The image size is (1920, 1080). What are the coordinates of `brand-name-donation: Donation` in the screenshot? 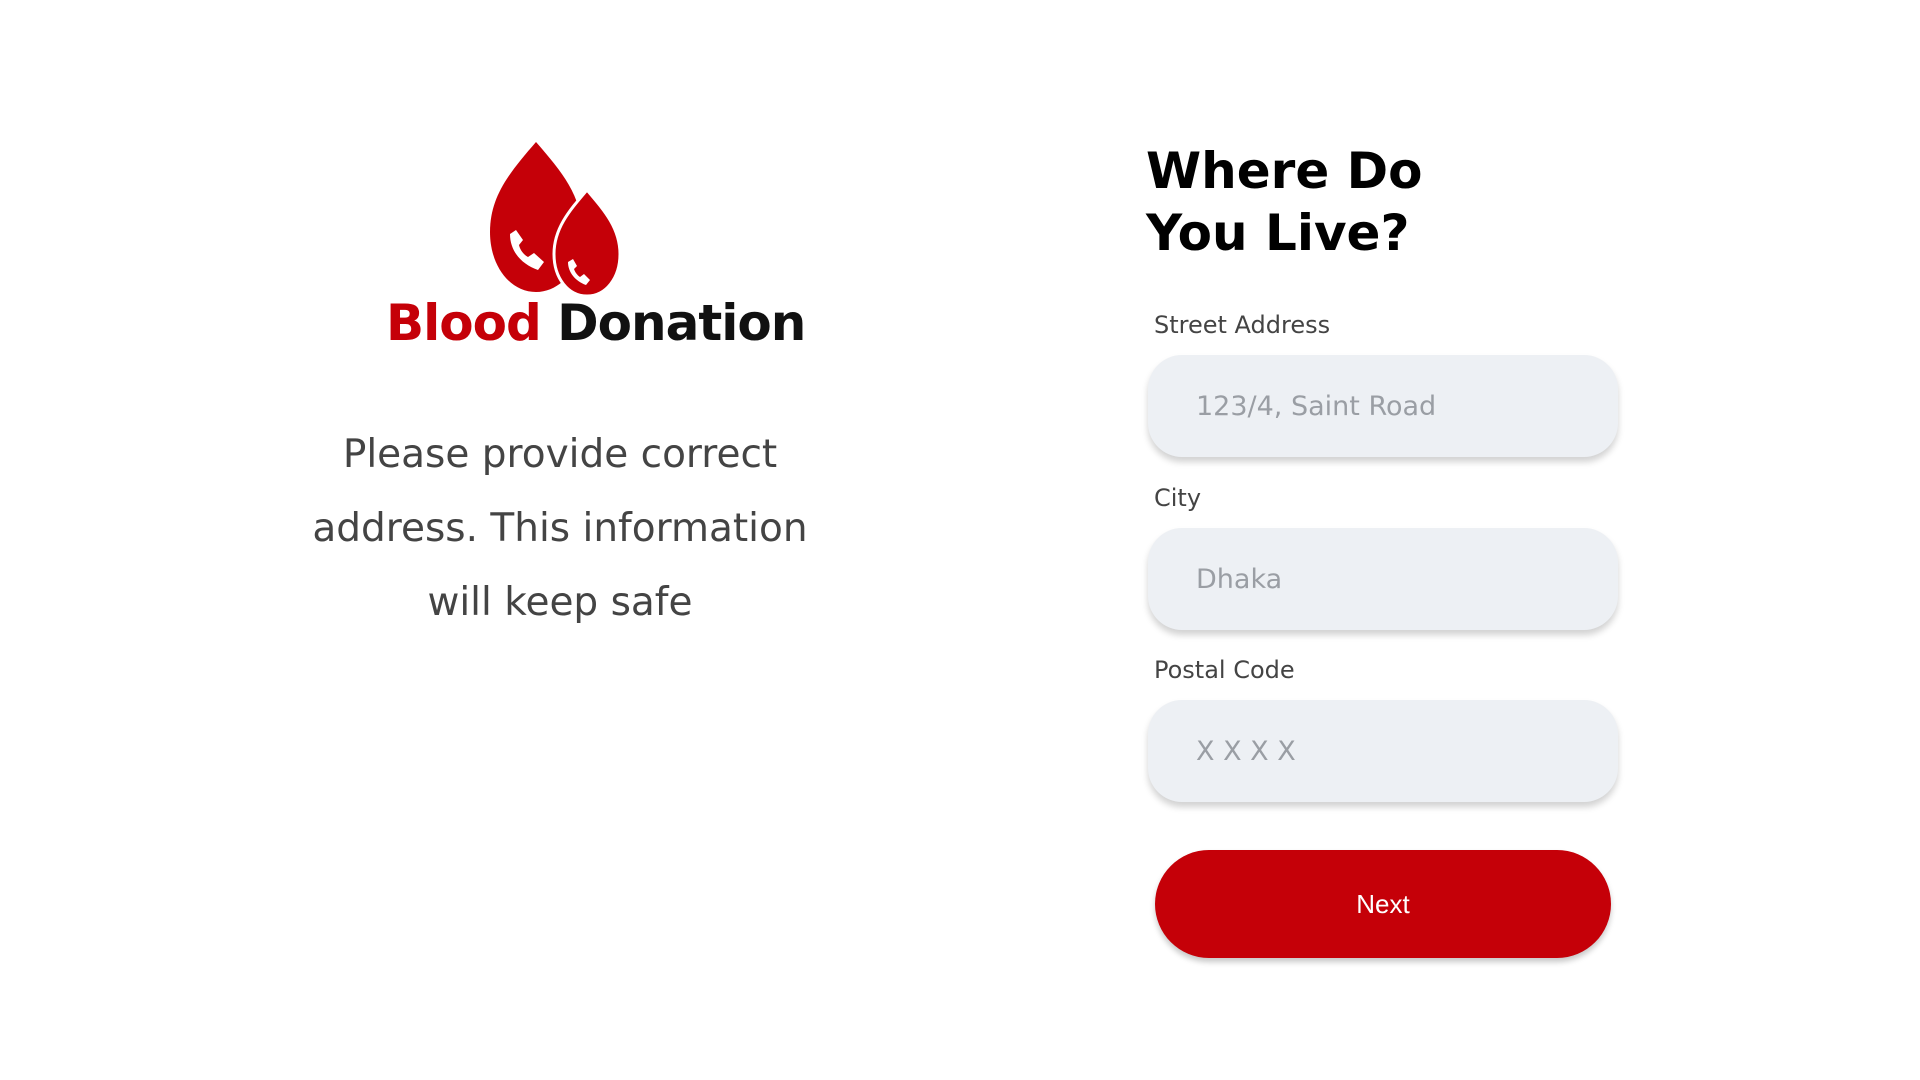 It's located at (681, 323).